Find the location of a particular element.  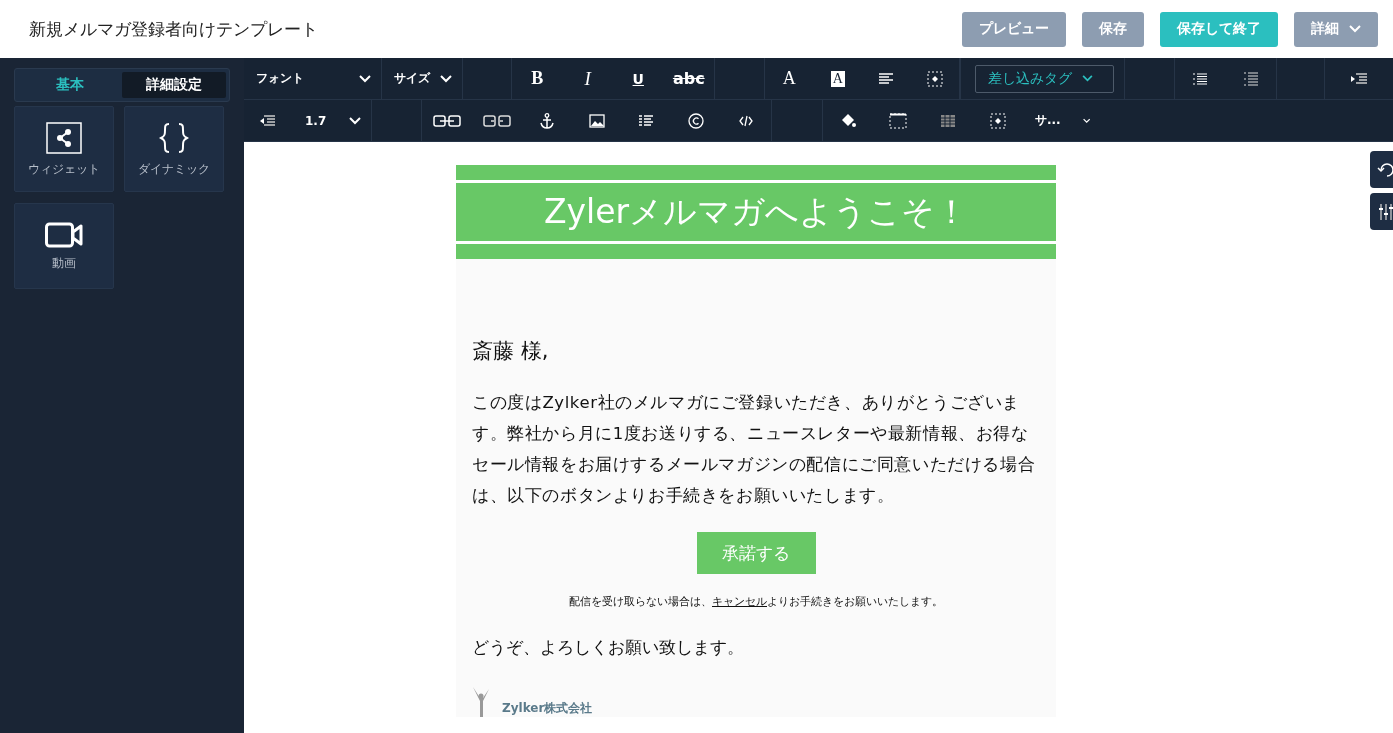

italic-button: I is located at coordinates (587, 78).